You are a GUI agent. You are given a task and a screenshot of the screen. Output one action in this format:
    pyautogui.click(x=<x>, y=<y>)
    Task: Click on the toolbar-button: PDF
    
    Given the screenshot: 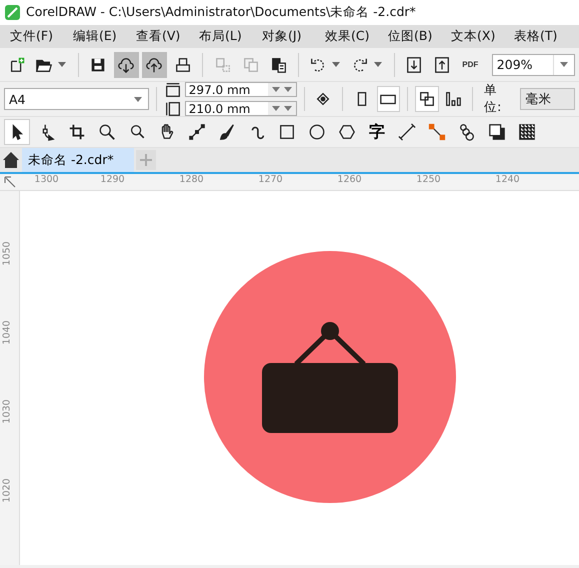 What is the action you would take?
    pyautogui.click(x=470, y=65)
    